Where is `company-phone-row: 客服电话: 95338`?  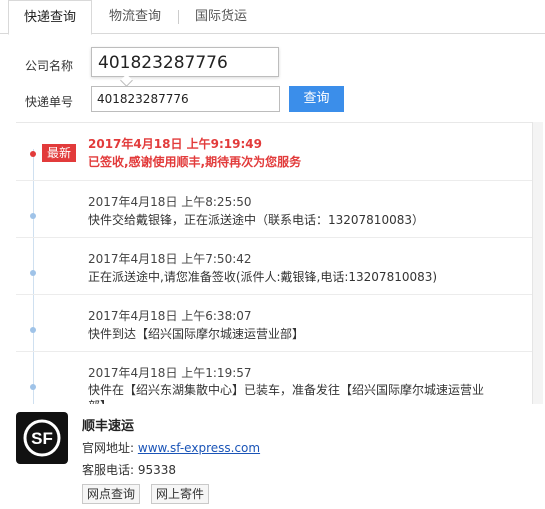
company-phone-row: 客服电话: 95338 is located at coordinates (129, 469).